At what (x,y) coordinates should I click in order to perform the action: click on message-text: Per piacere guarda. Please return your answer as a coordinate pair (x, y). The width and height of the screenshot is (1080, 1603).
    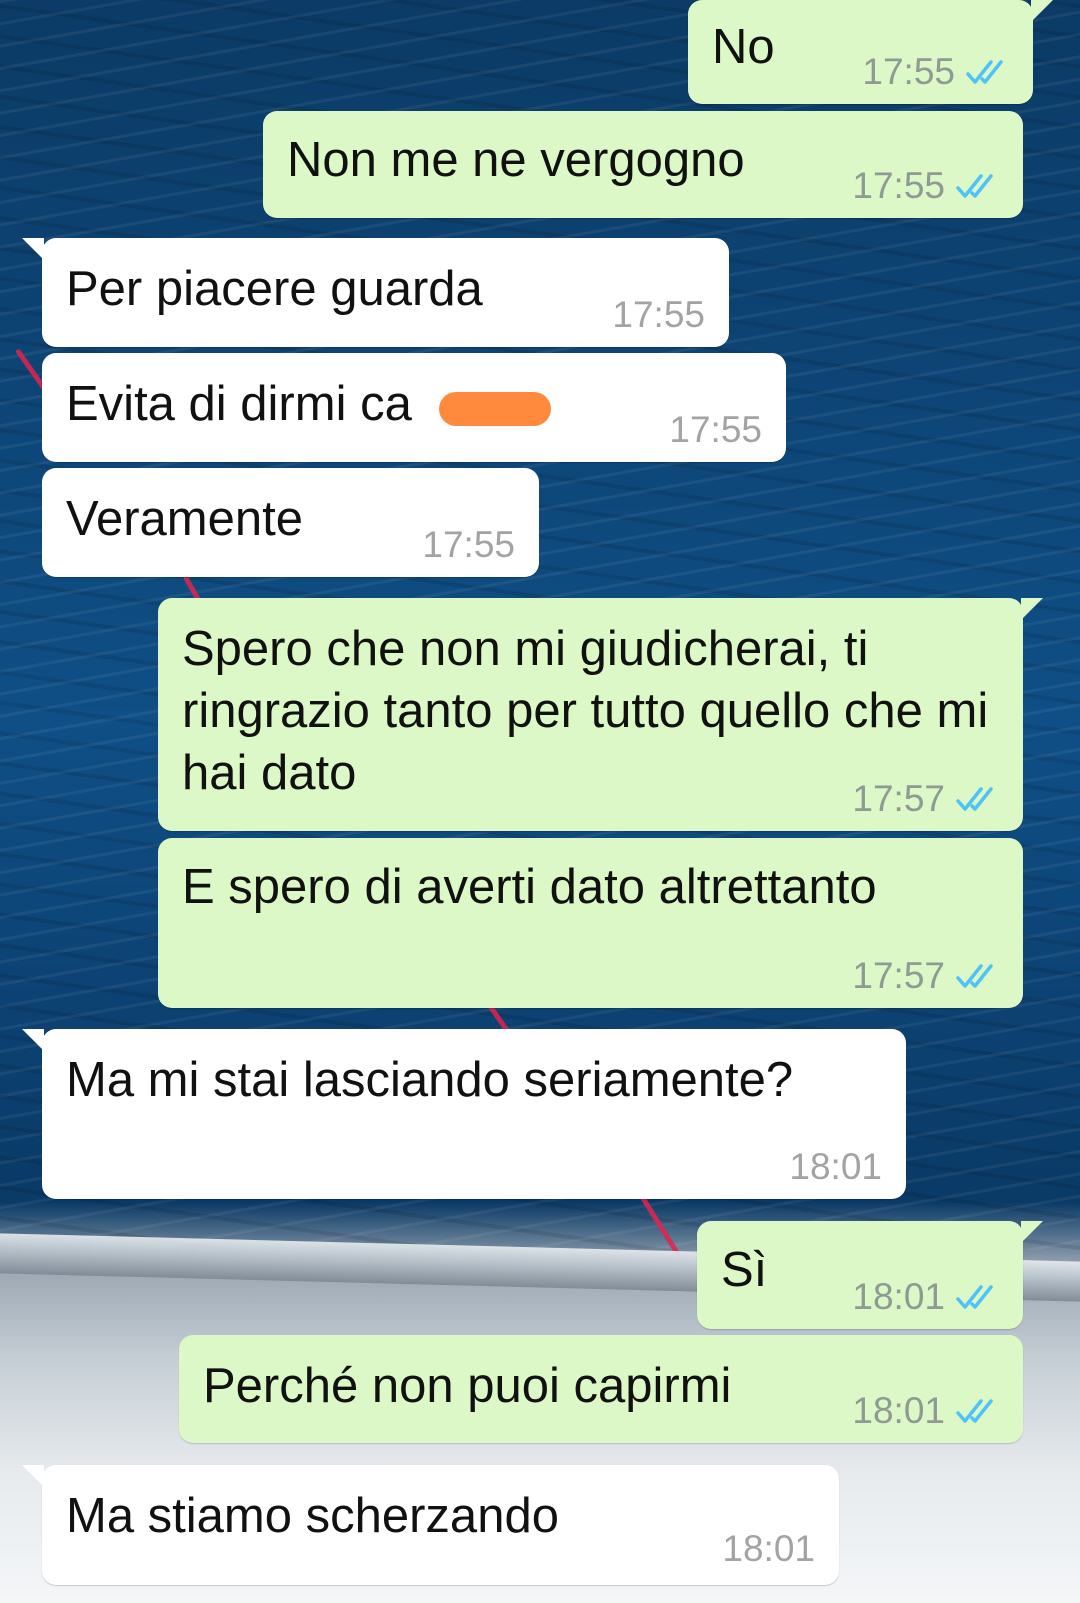
    Looking at the image, I should click on (274, 289).